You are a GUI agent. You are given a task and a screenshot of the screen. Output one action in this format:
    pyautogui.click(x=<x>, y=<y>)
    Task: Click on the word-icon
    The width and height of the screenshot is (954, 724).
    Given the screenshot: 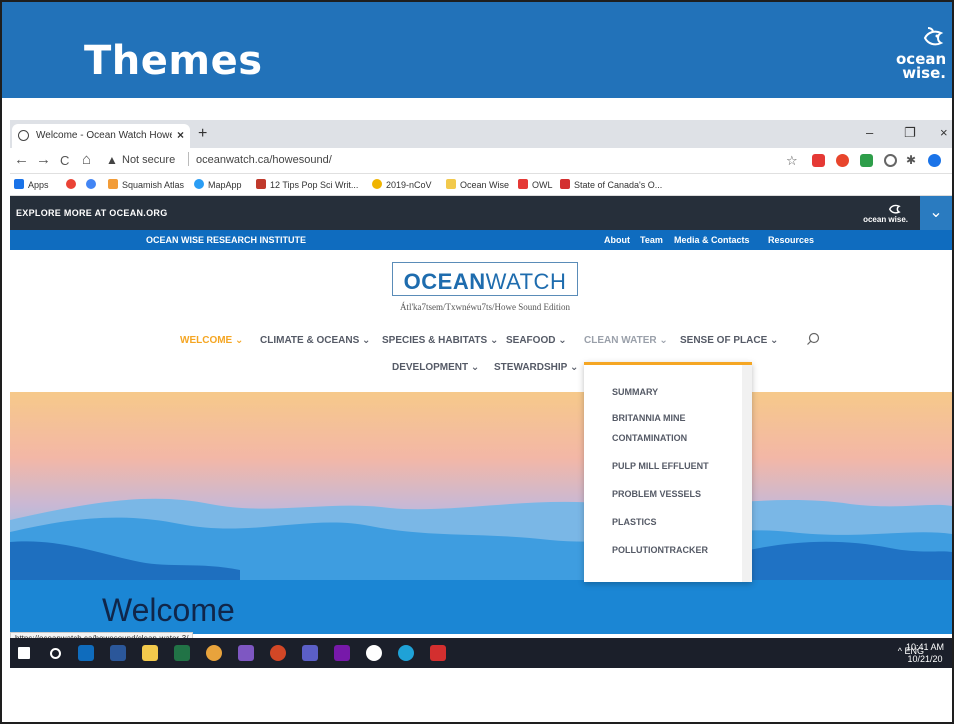 What is the action you would take?
    pyautogui.click(x=118, y=653)
    